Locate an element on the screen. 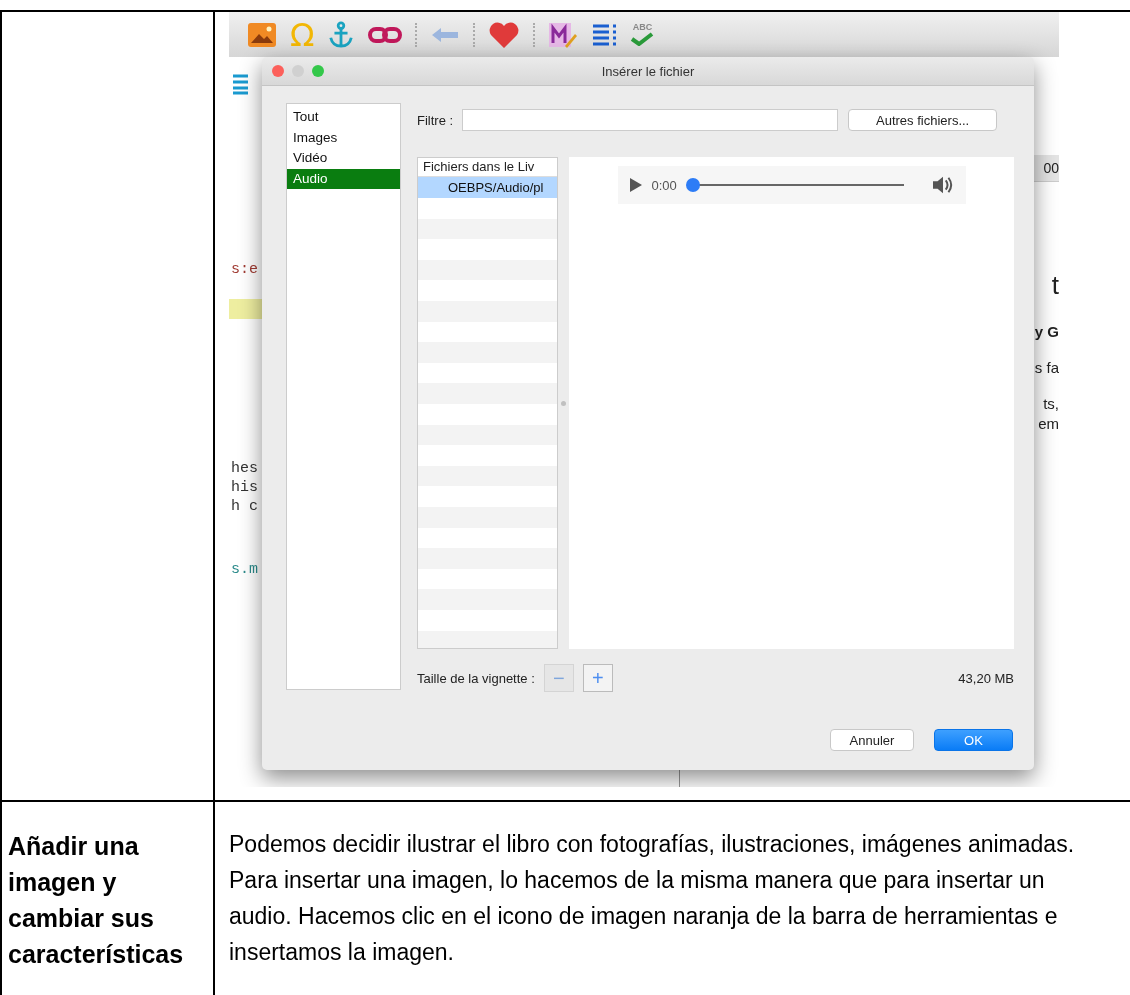 The width and height of the screenshot is (1130, 995). close-button is located at coordinates (278, 71).